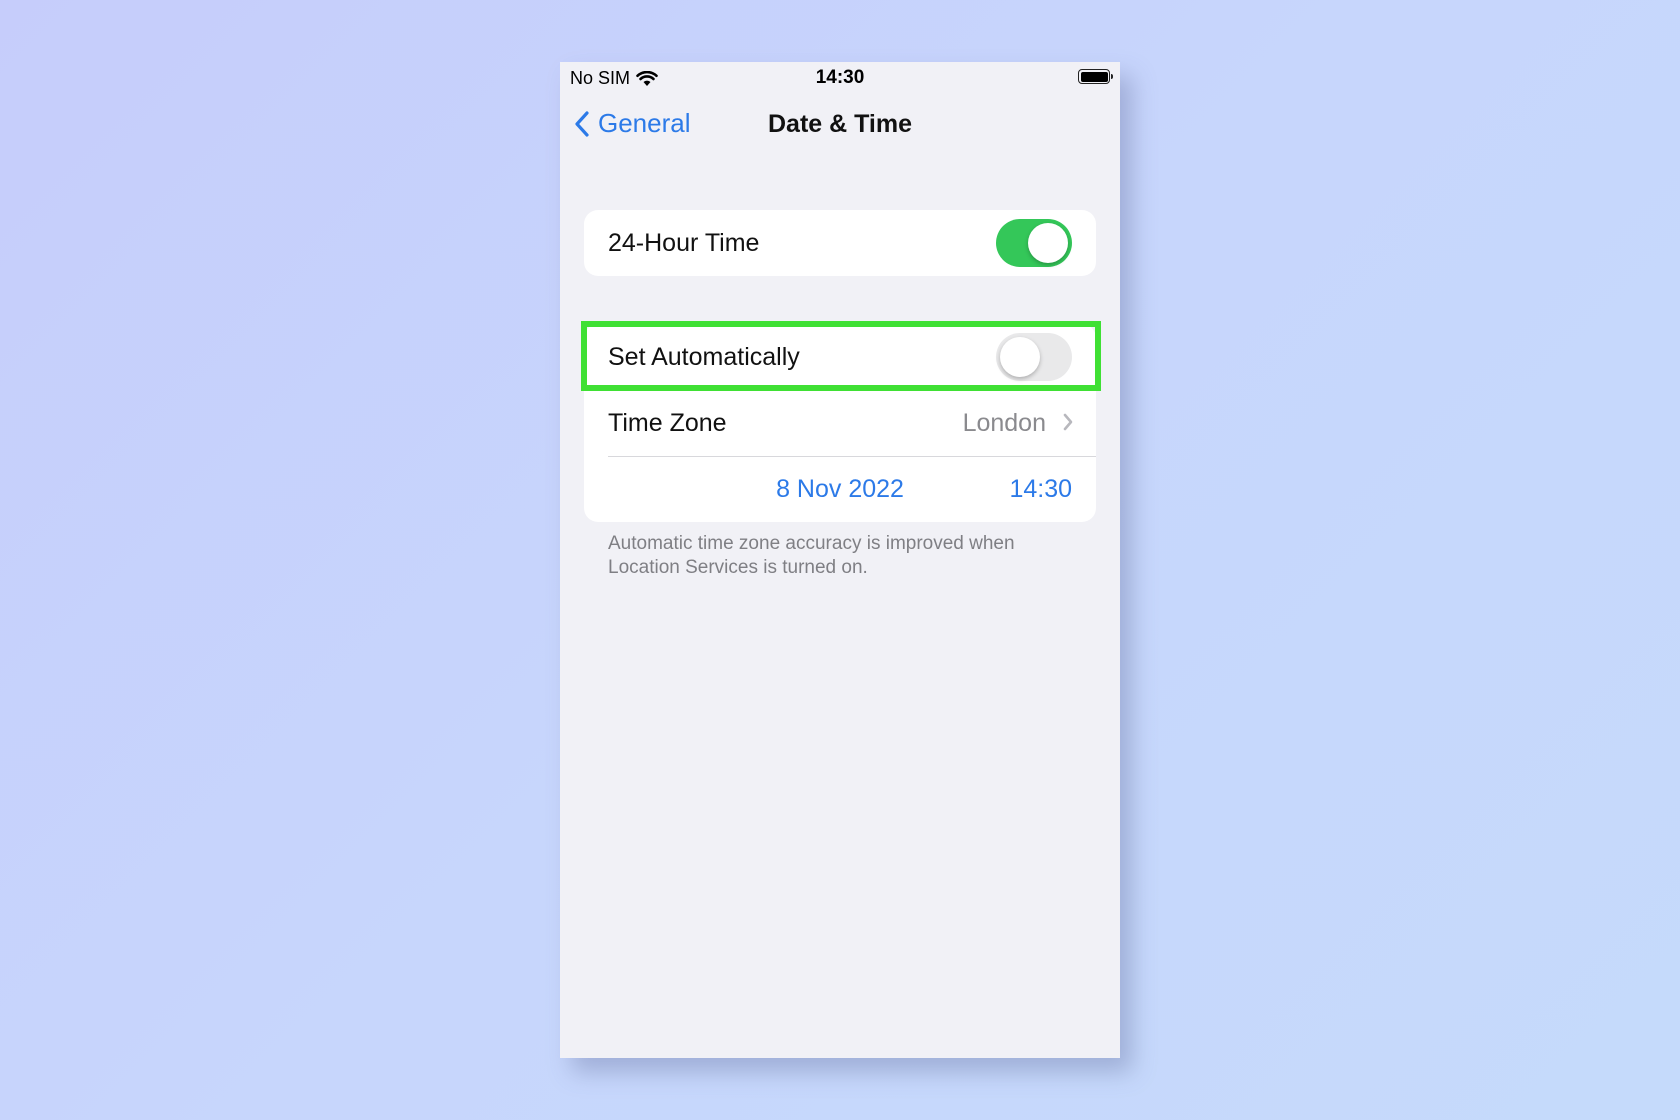 This screenshot has width=1680, height=1120. Describe the element at coordinates (684, 242) in the screenshot. I see `hour24-label: 24-Hour Time` at that location.